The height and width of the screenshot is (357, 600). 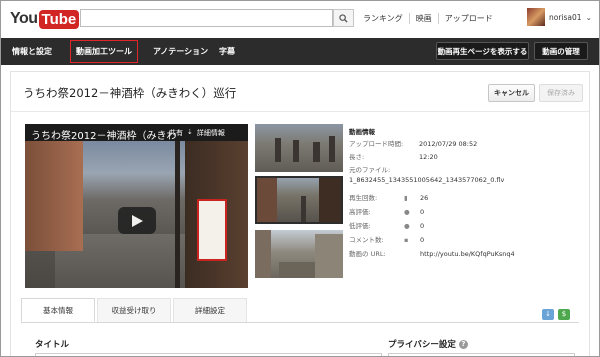 I want to click on dislikes-row: 低評価: ● 0, so click(x=387, y=226).